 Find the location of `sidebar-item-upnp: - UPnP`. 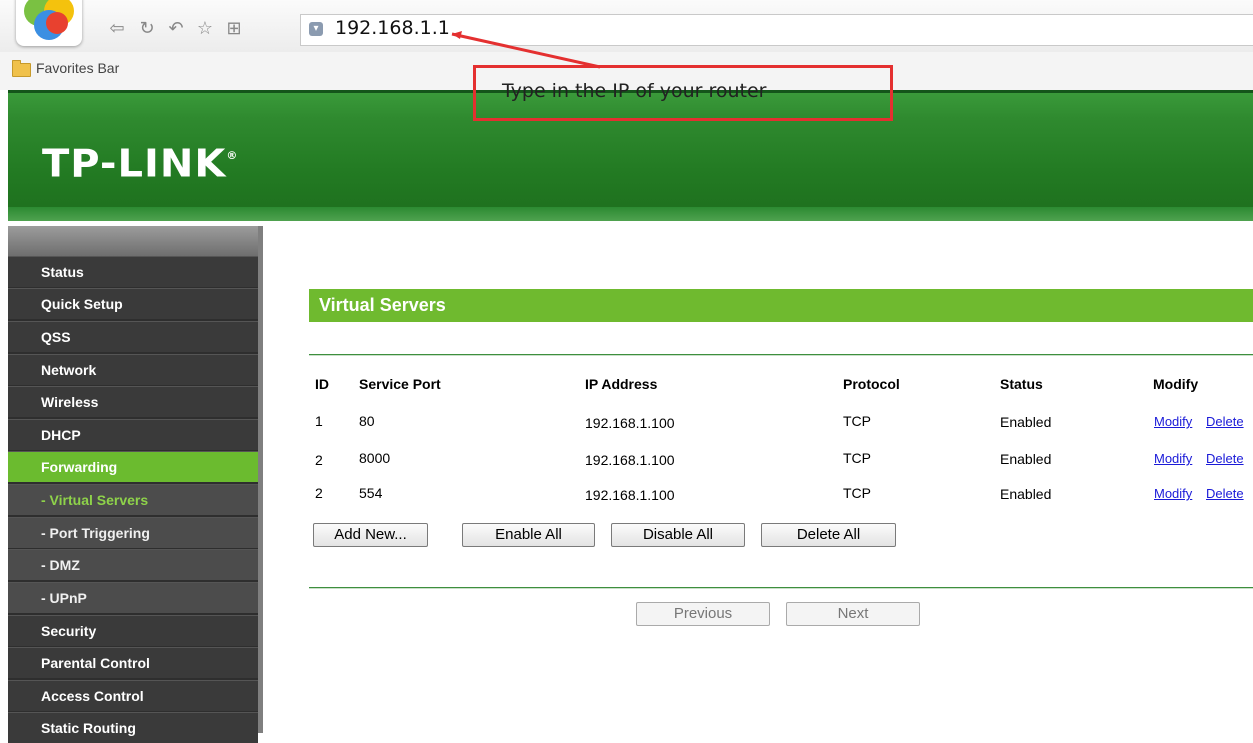

sidebar-item-upnp: - UPnP is located at coordinates (133, 597).